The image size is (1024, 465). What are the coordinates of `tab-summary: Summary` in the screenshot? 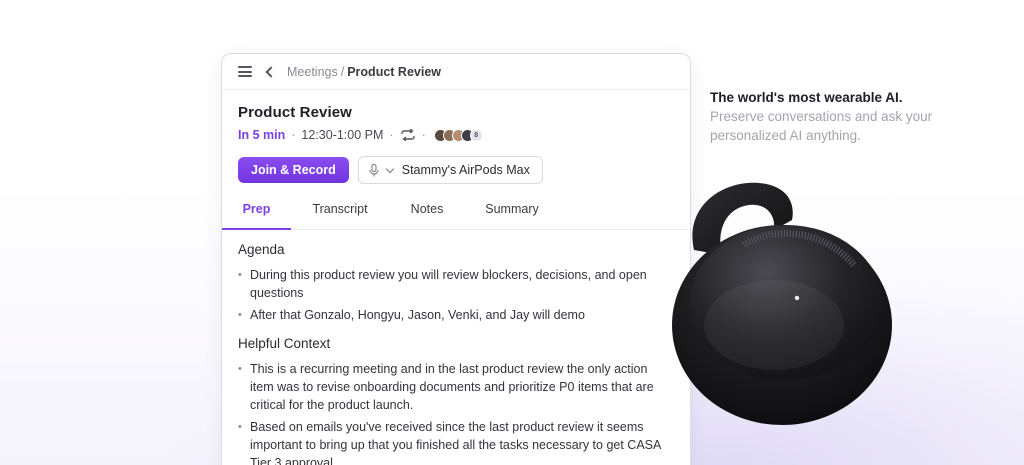 It's located at (512, 213).